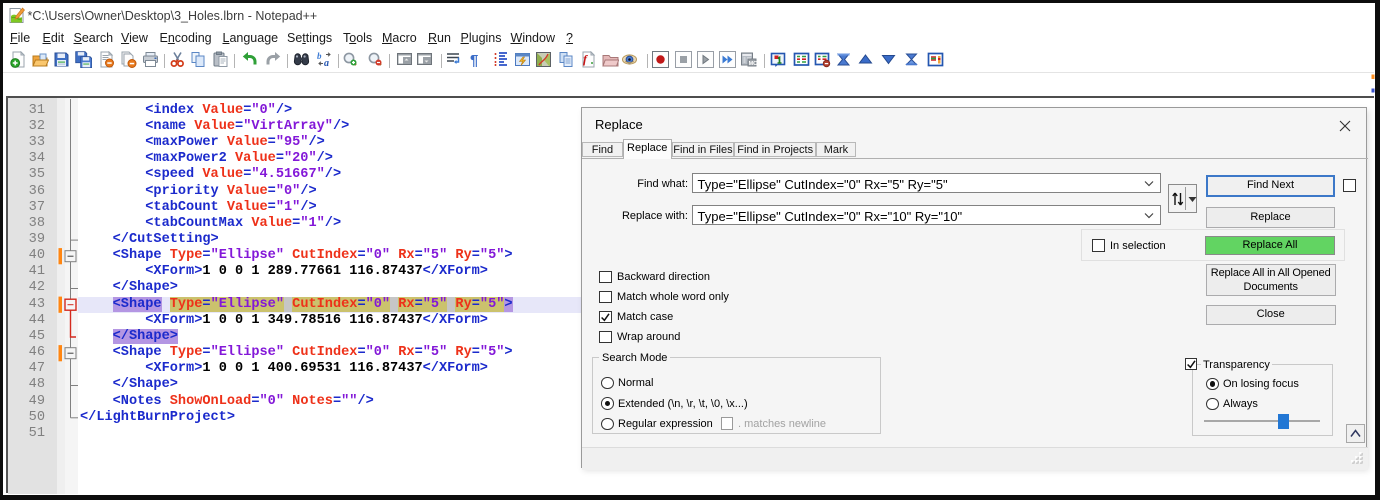 This screenshot has width=1380, height=500. I want to click on svg-text: a, so click(326, 63).